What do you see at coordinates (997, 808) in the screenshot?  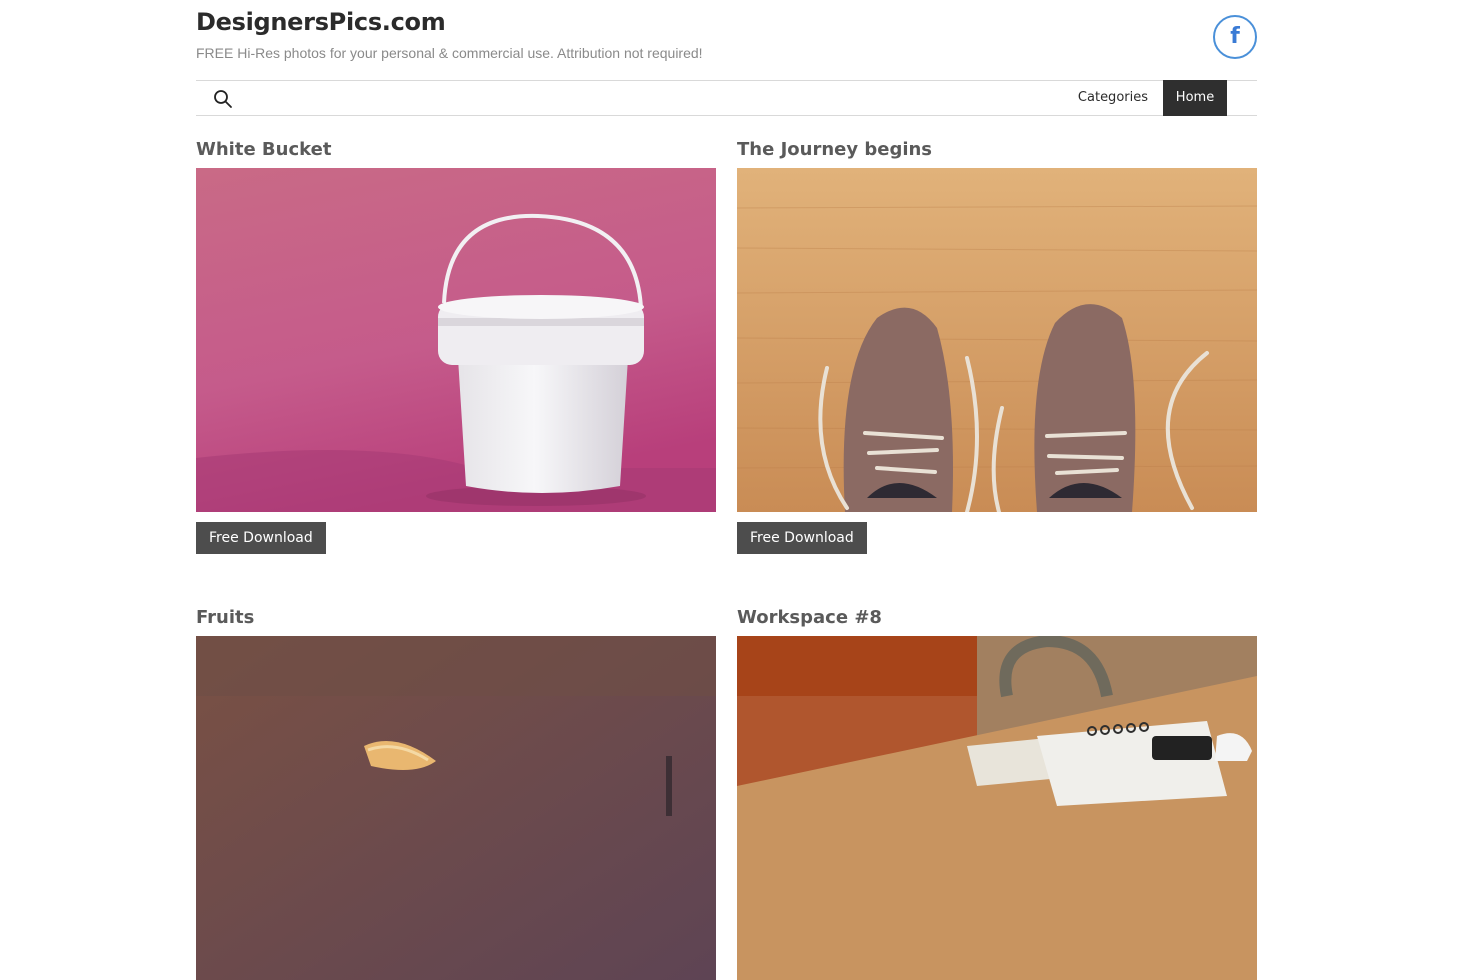 I see `workspace-photo` at bounding box center [997, 808].